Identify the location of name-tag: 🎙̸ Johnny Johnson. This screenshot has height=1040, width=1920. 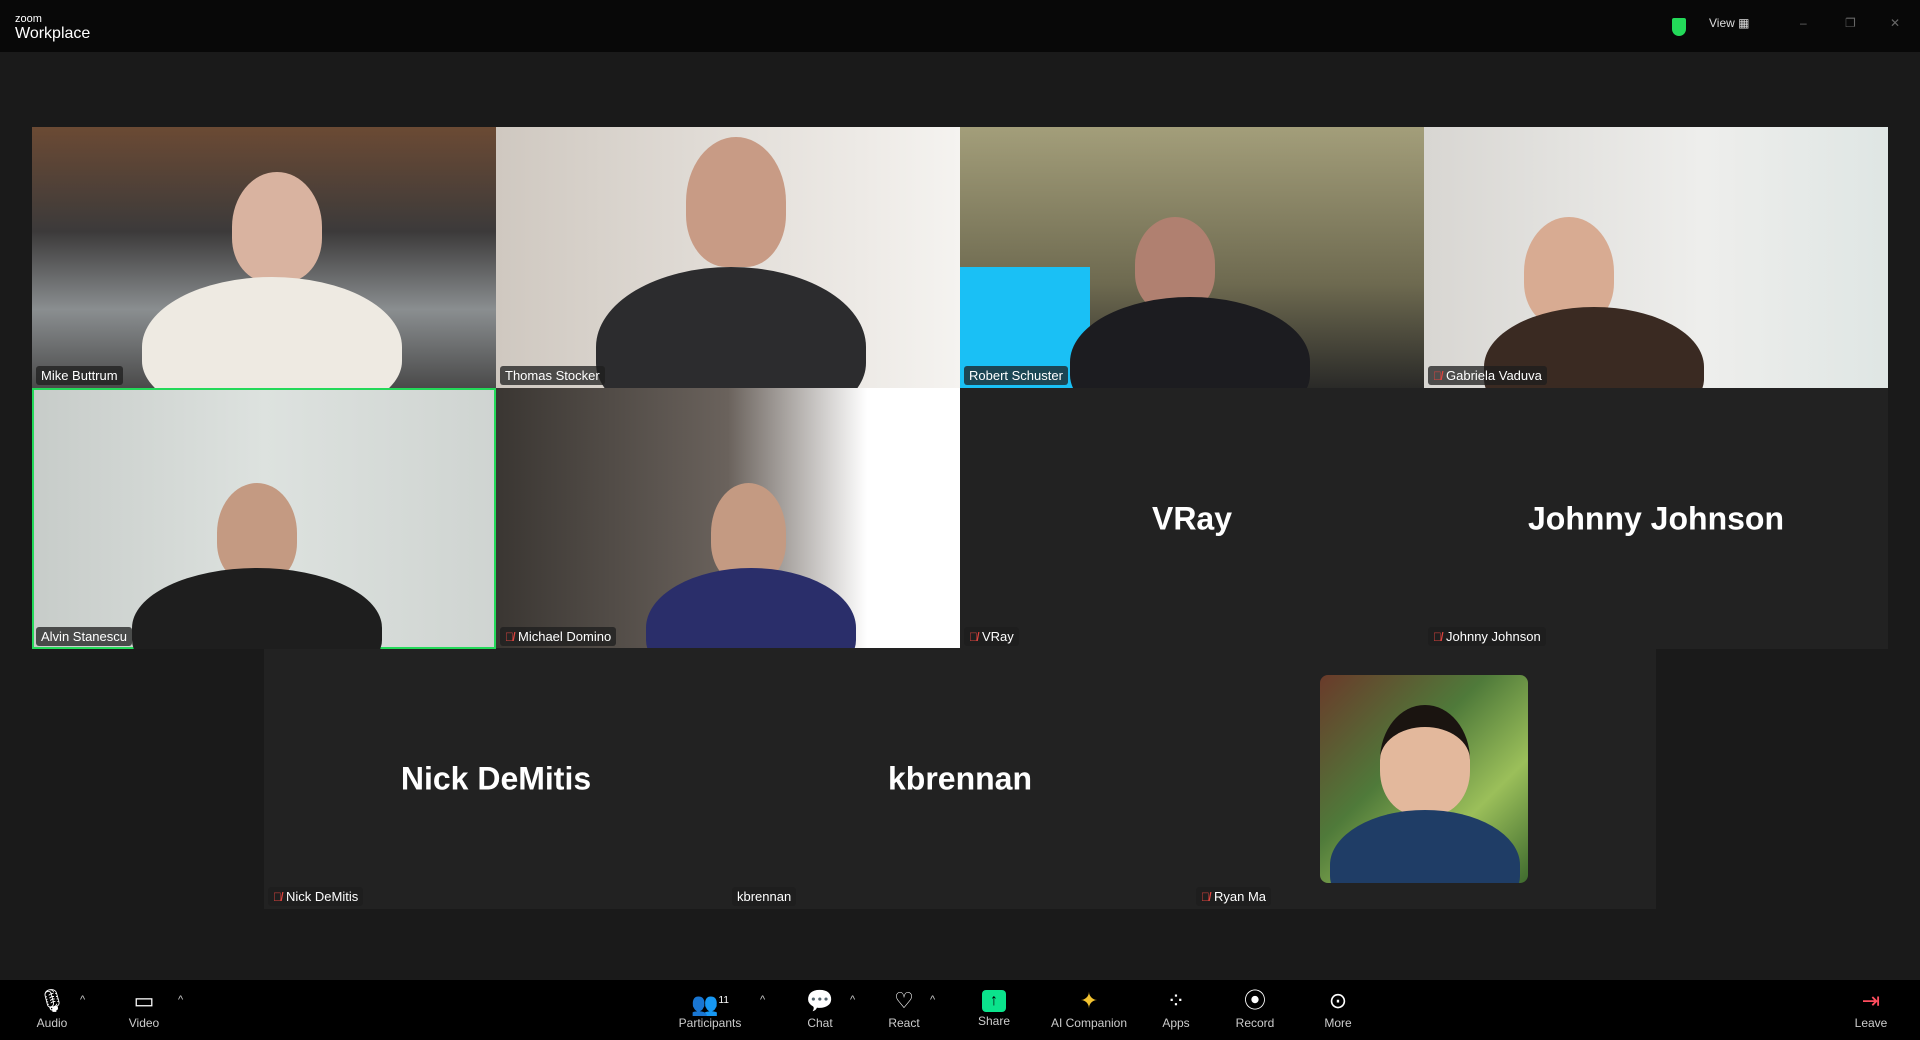
(1487, 636).